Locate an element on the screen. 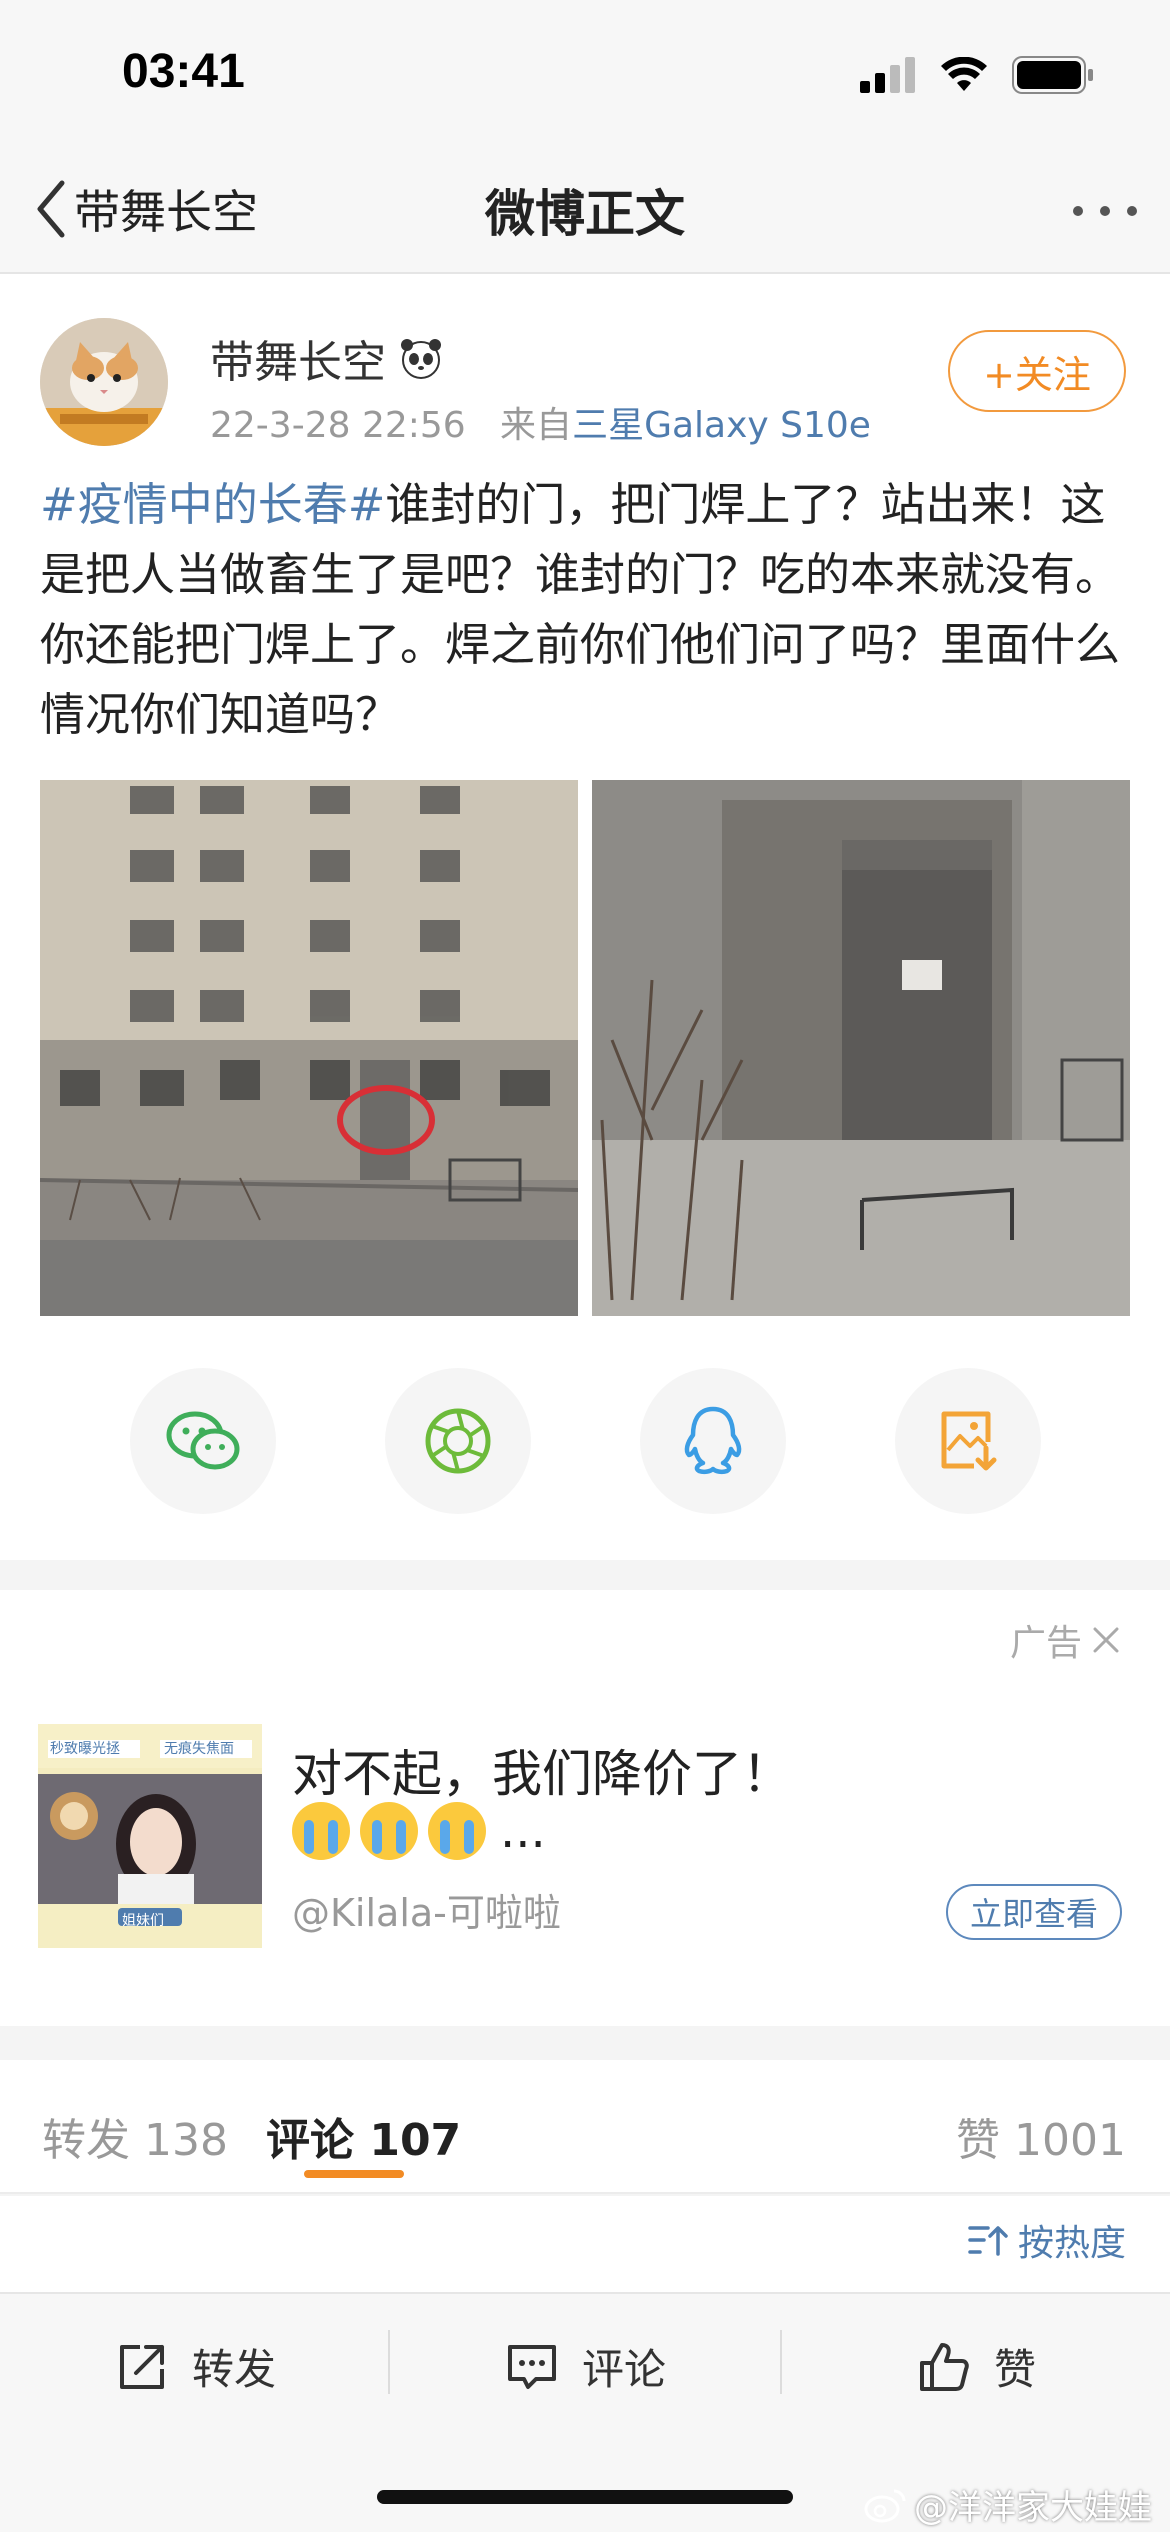  watermark: @洋洋家大娃娃 is located at coordinates (1008, 2504).